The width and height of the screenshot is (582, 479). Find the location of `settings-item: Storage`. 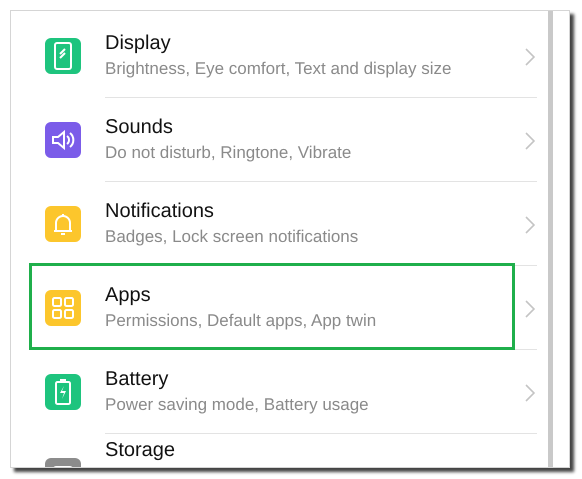

settings-item: Storage is located at coordinates (279, 450).